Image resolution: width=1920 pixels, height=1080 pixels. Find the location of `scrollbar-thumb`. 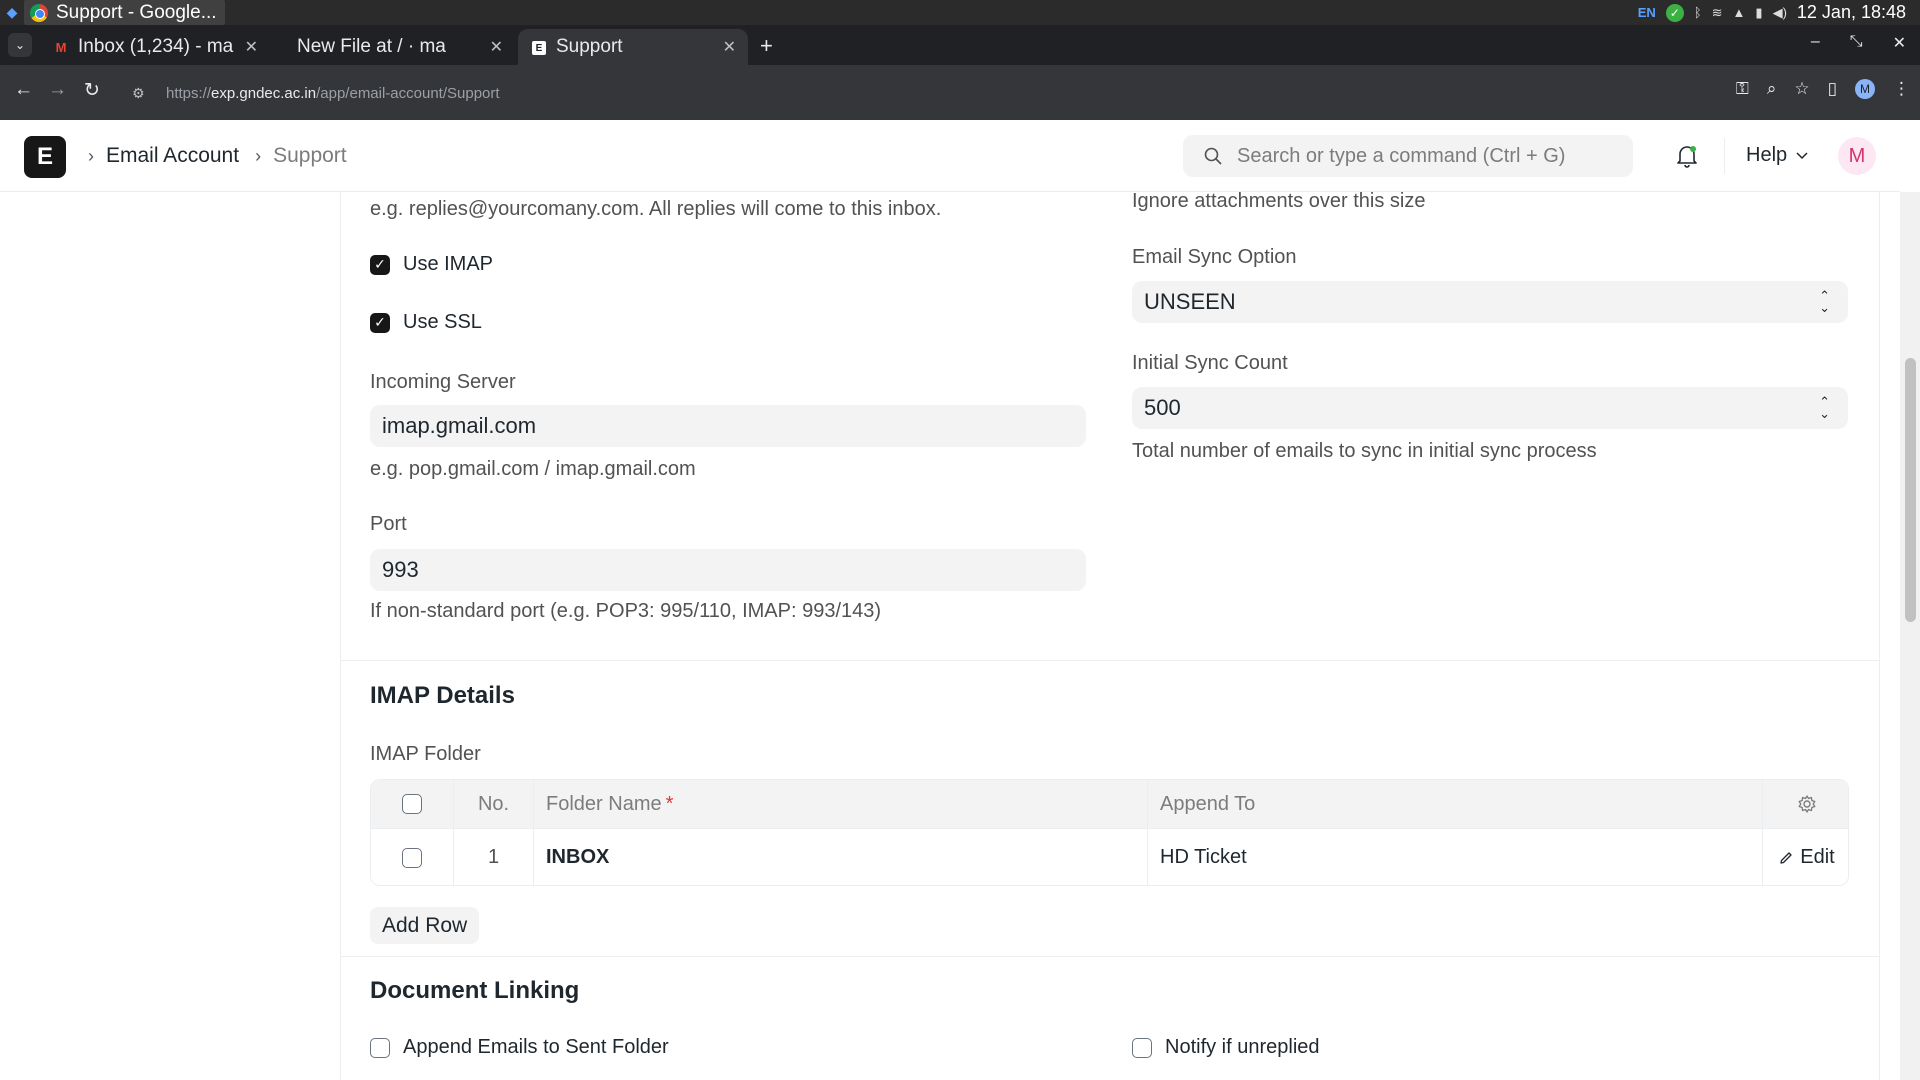

scrollbar-thumb is located at coordinates (1910, 490).